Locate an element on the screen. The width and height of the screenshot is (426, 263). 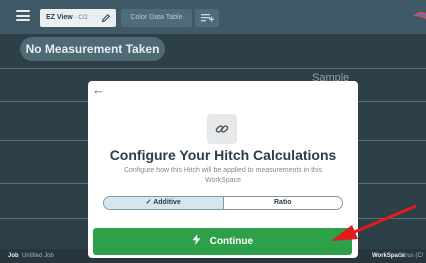
option-additive: ✓ Additive is located at coordinates (164, 203).